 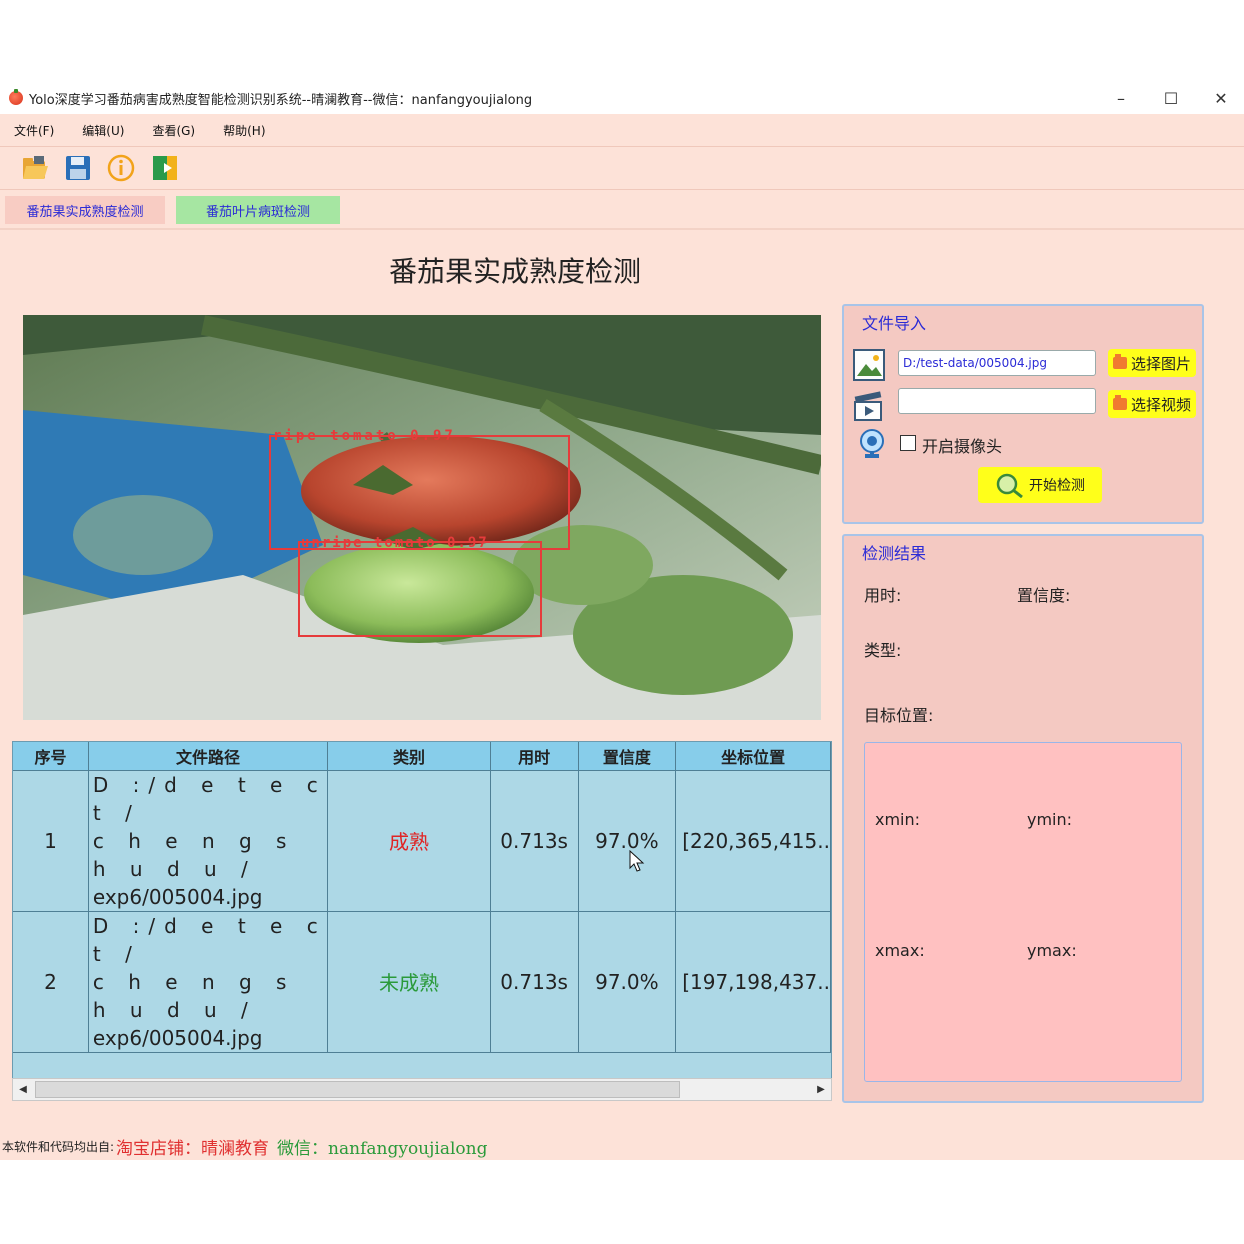 I want to click on exit-icon, so click(x=165, y=168).